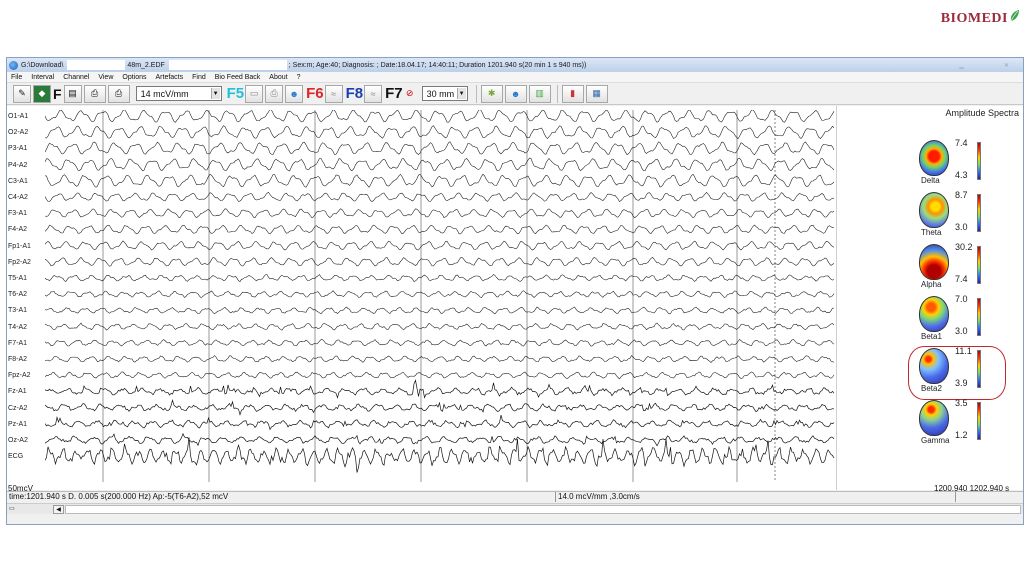 The width and height of the screenshot is (1024, 576). Describe the element at coordinates (299, 77) in the screenshot. I see `menu-item-help: ?` at that location.